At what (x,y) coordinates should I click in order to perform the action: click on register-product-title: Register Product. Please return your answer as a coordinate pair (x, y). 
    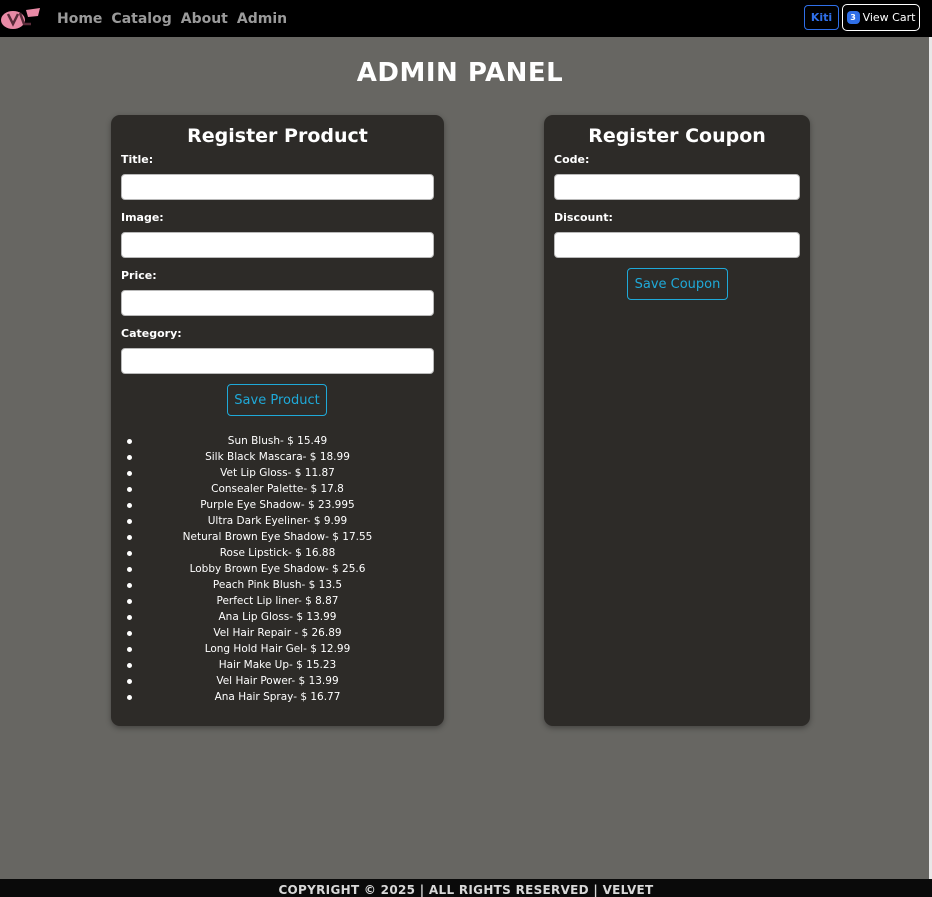
    Looking at the image, I should click on (277, 136).